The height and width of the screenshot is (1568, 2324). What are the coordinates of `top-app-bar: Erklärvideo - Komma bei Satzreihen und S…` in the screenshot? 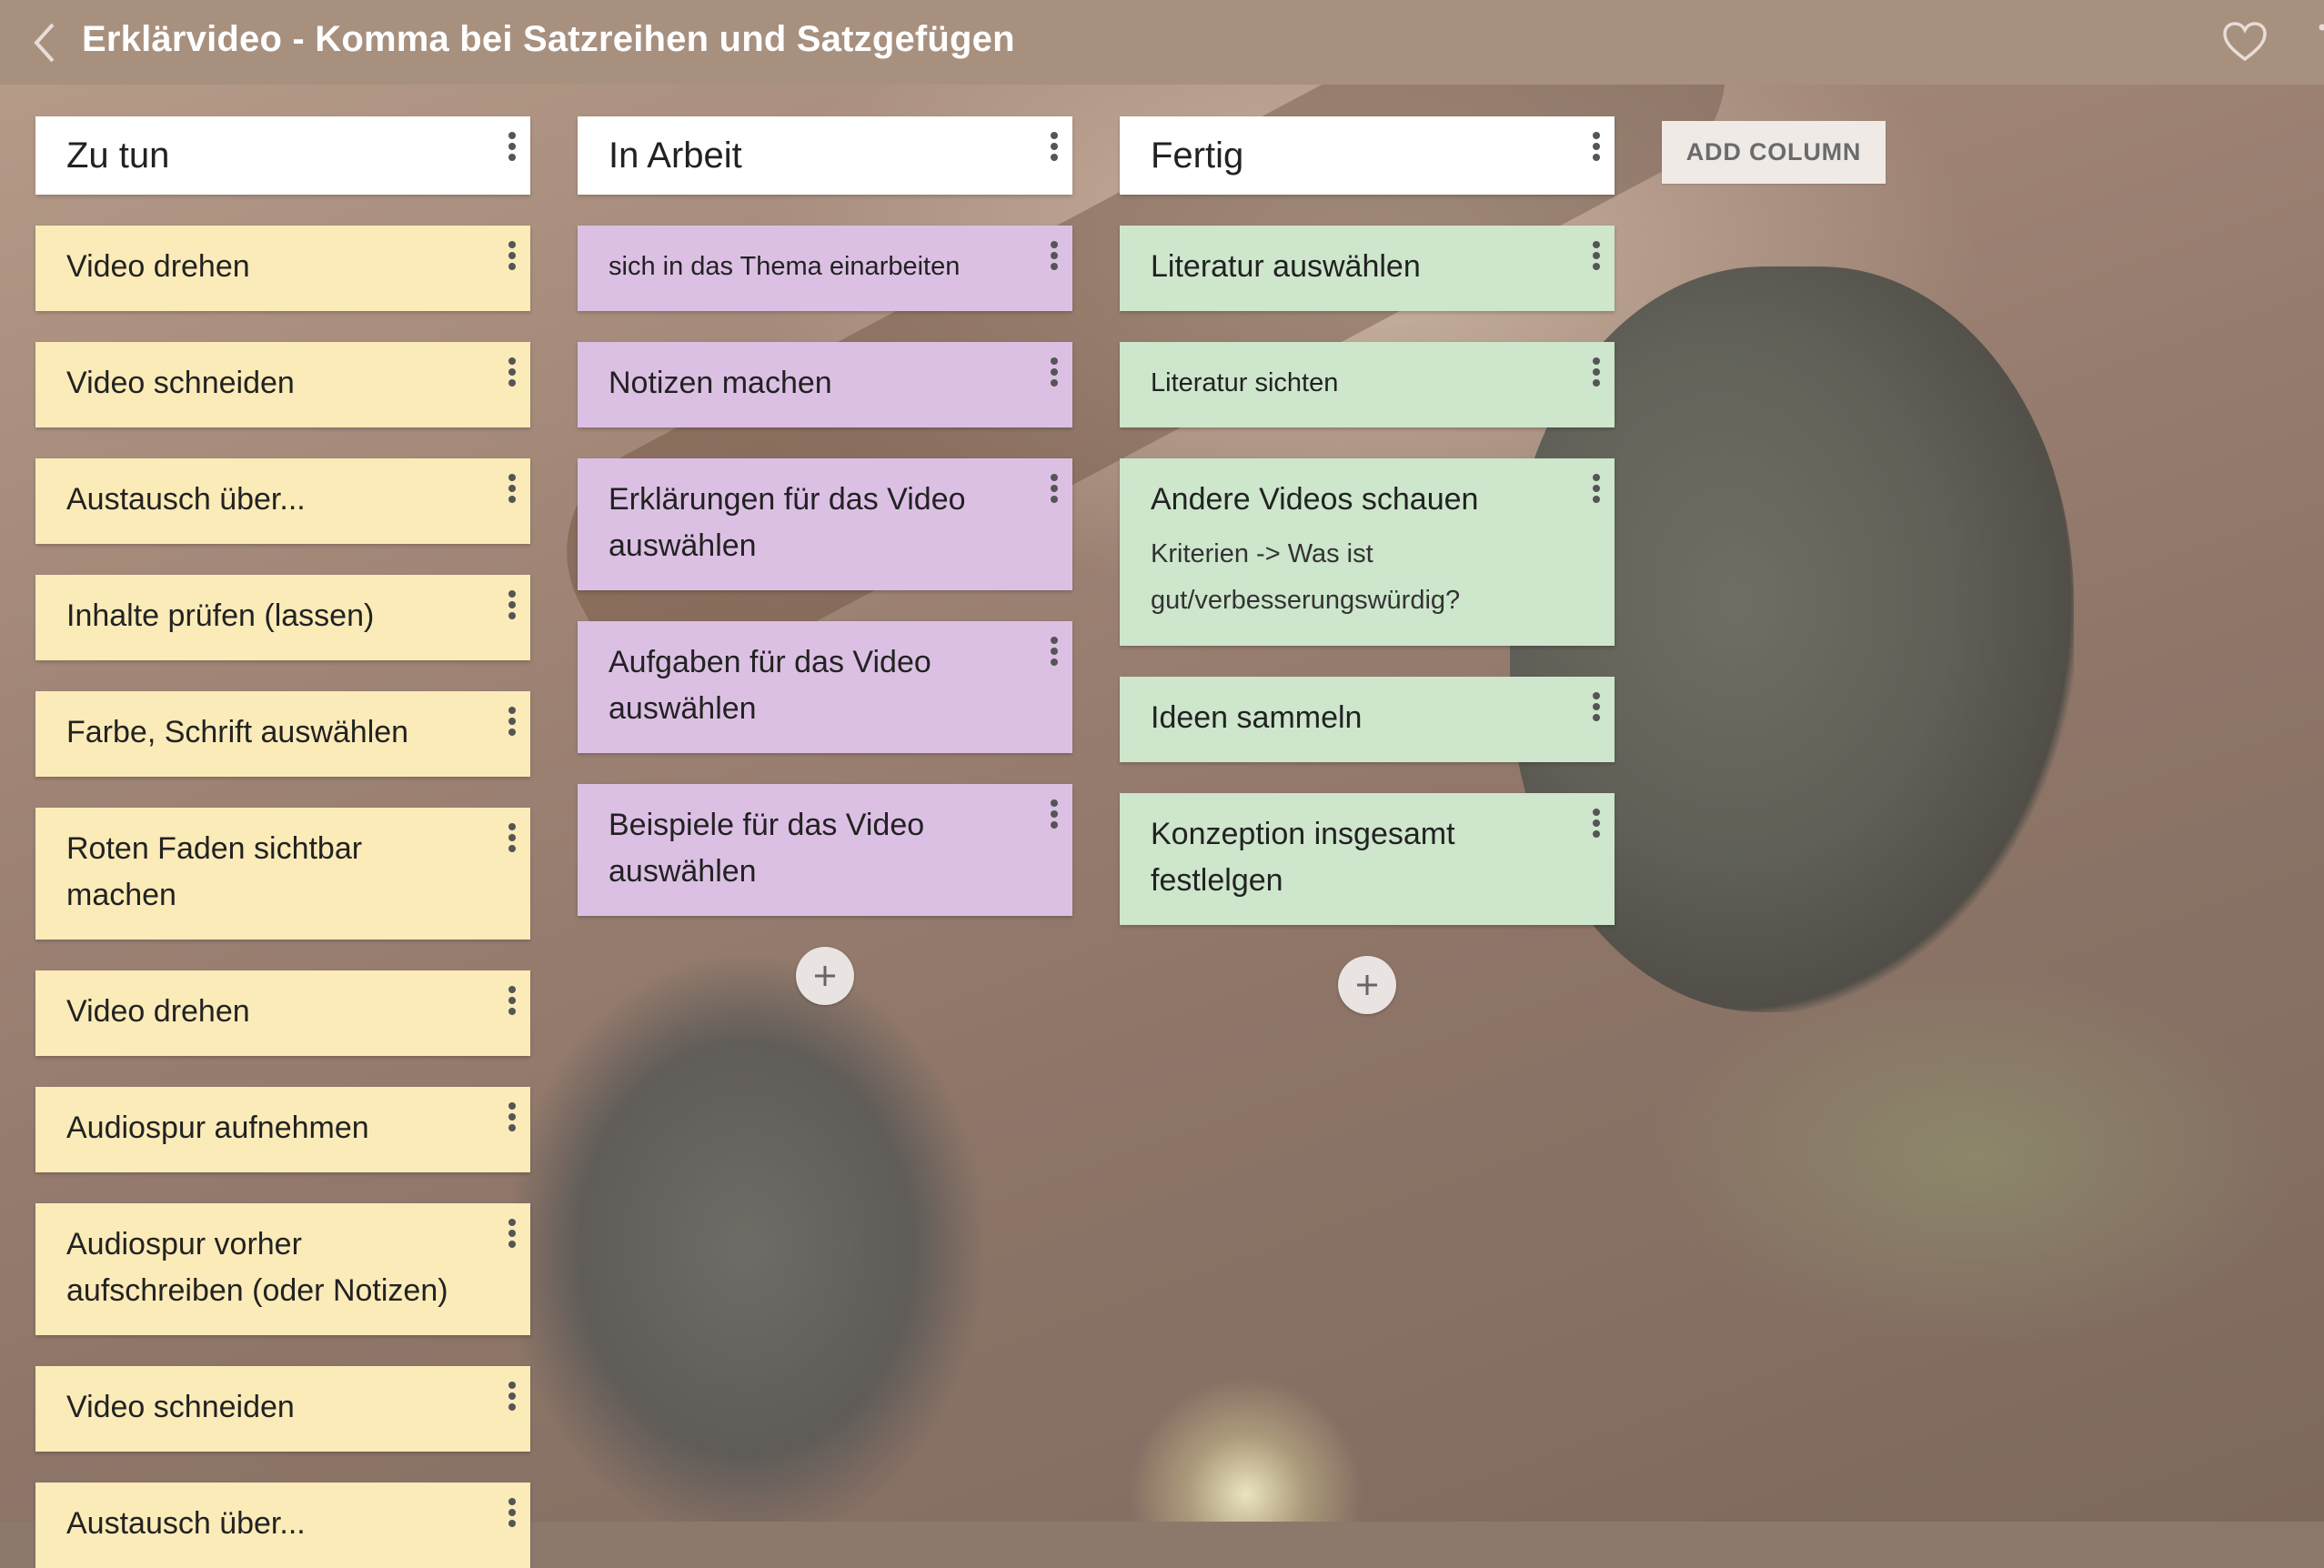 It's located at (1162, 42).